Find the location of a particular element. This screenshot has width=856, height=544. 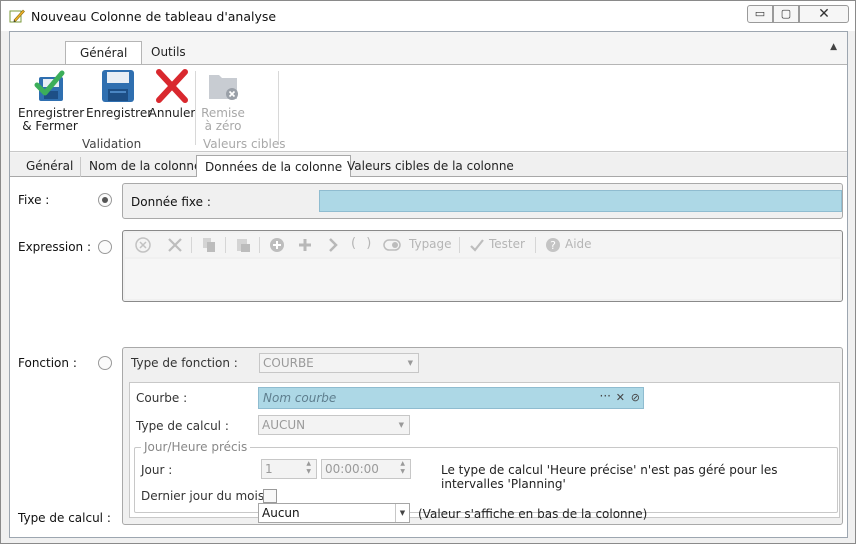

tab-nom-colonne: Nom de la colonne is located at coordinates (144, 167).